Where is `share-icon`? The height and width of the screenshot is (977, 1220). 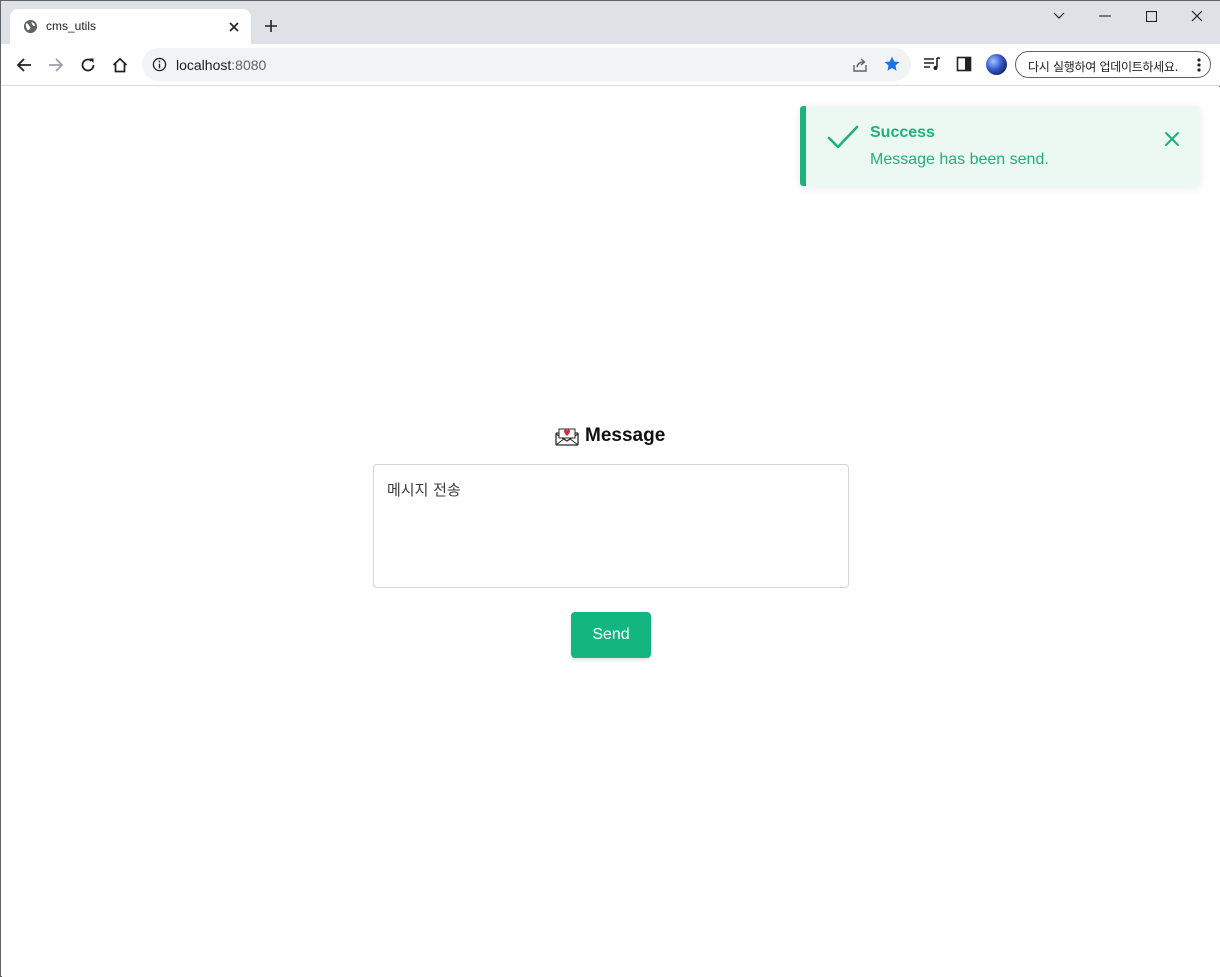 share-icon is located at coordinates (860, 65).